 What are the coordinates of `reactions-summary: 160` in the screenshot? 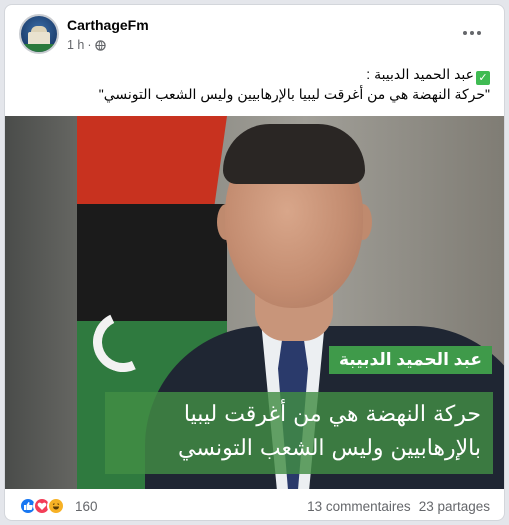 It's located at (58, 506).